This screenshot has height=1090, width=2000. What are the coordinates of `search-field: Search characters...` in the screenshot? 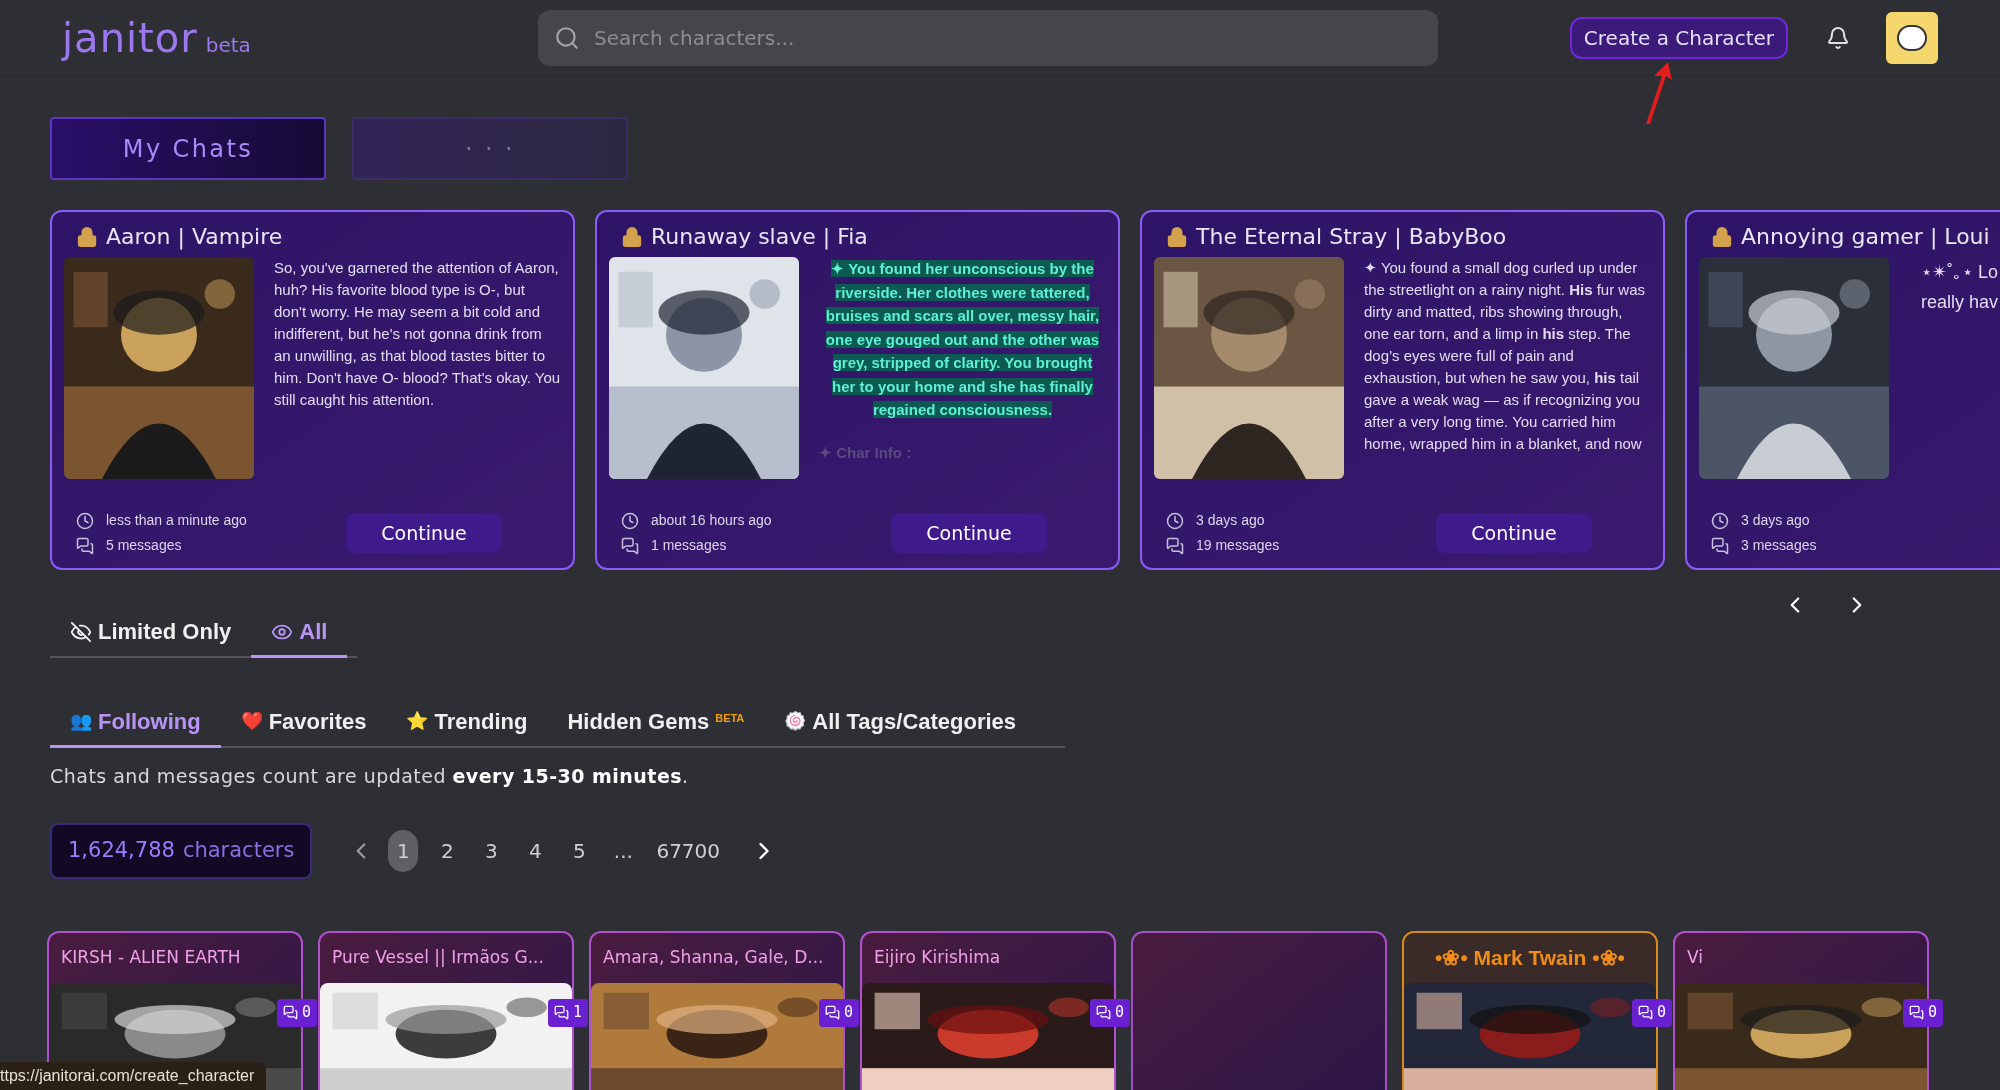 It's located at (988, 37).